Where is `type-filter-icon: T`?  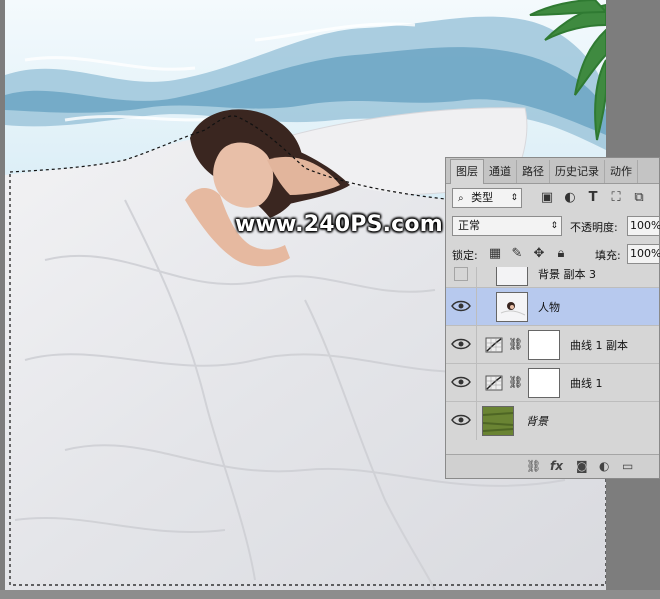
type-filter-icon: T is located at coordinates (593, 198).